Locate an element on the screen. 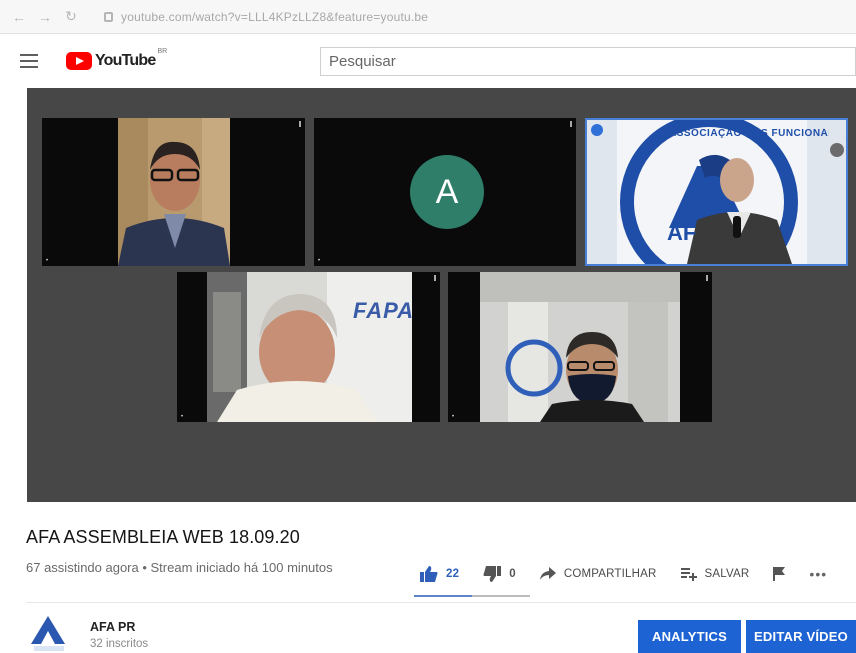  video-title: AFA ASSEMBLEIA WEB 18.09.20 is located at coordinates (163, 537).